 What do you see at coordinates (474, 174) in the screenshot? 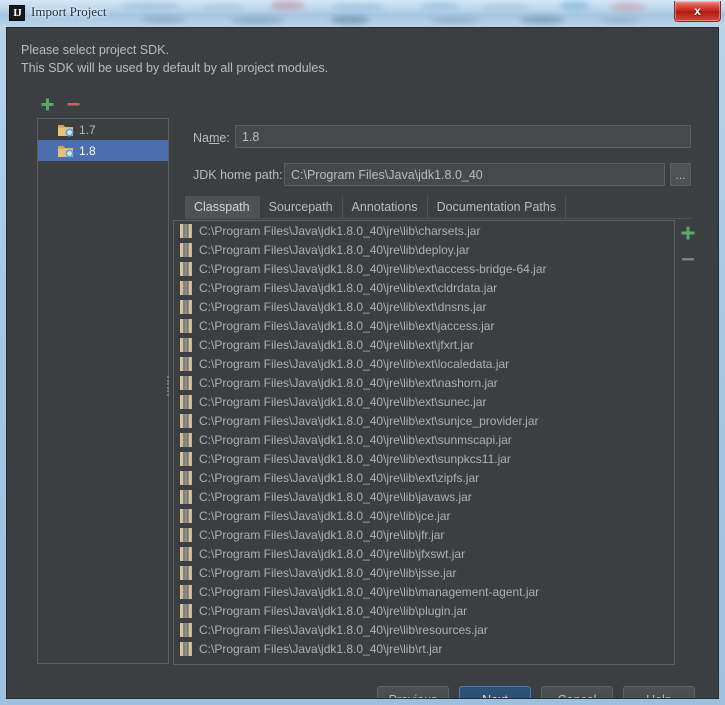
I see `jdk-home-path-input: C:\Program Files\Java\jdk1.8.0_40` at bounding box center [474, 174].